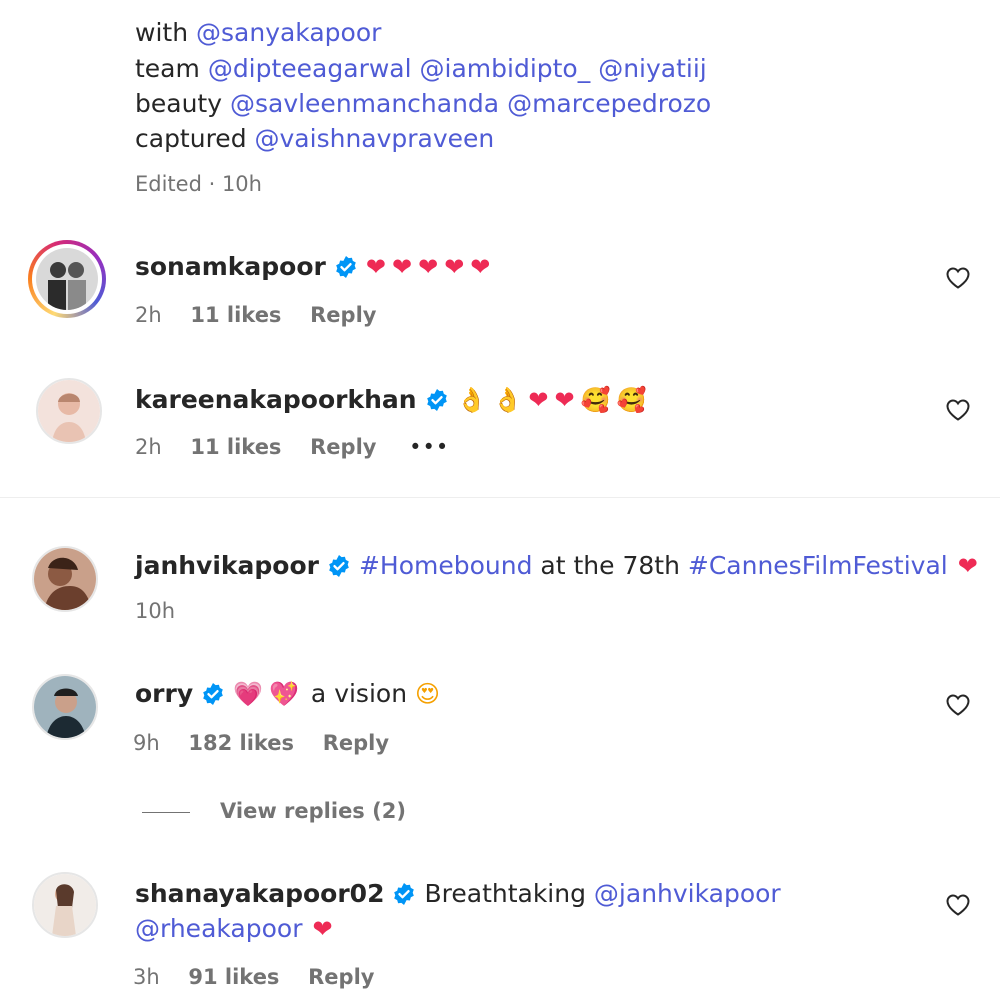 The height and width of the screenshot is (1000, 1000). Describe the element at coordinates (500, 497) in the screenshot. I see `section-divider` at that location.